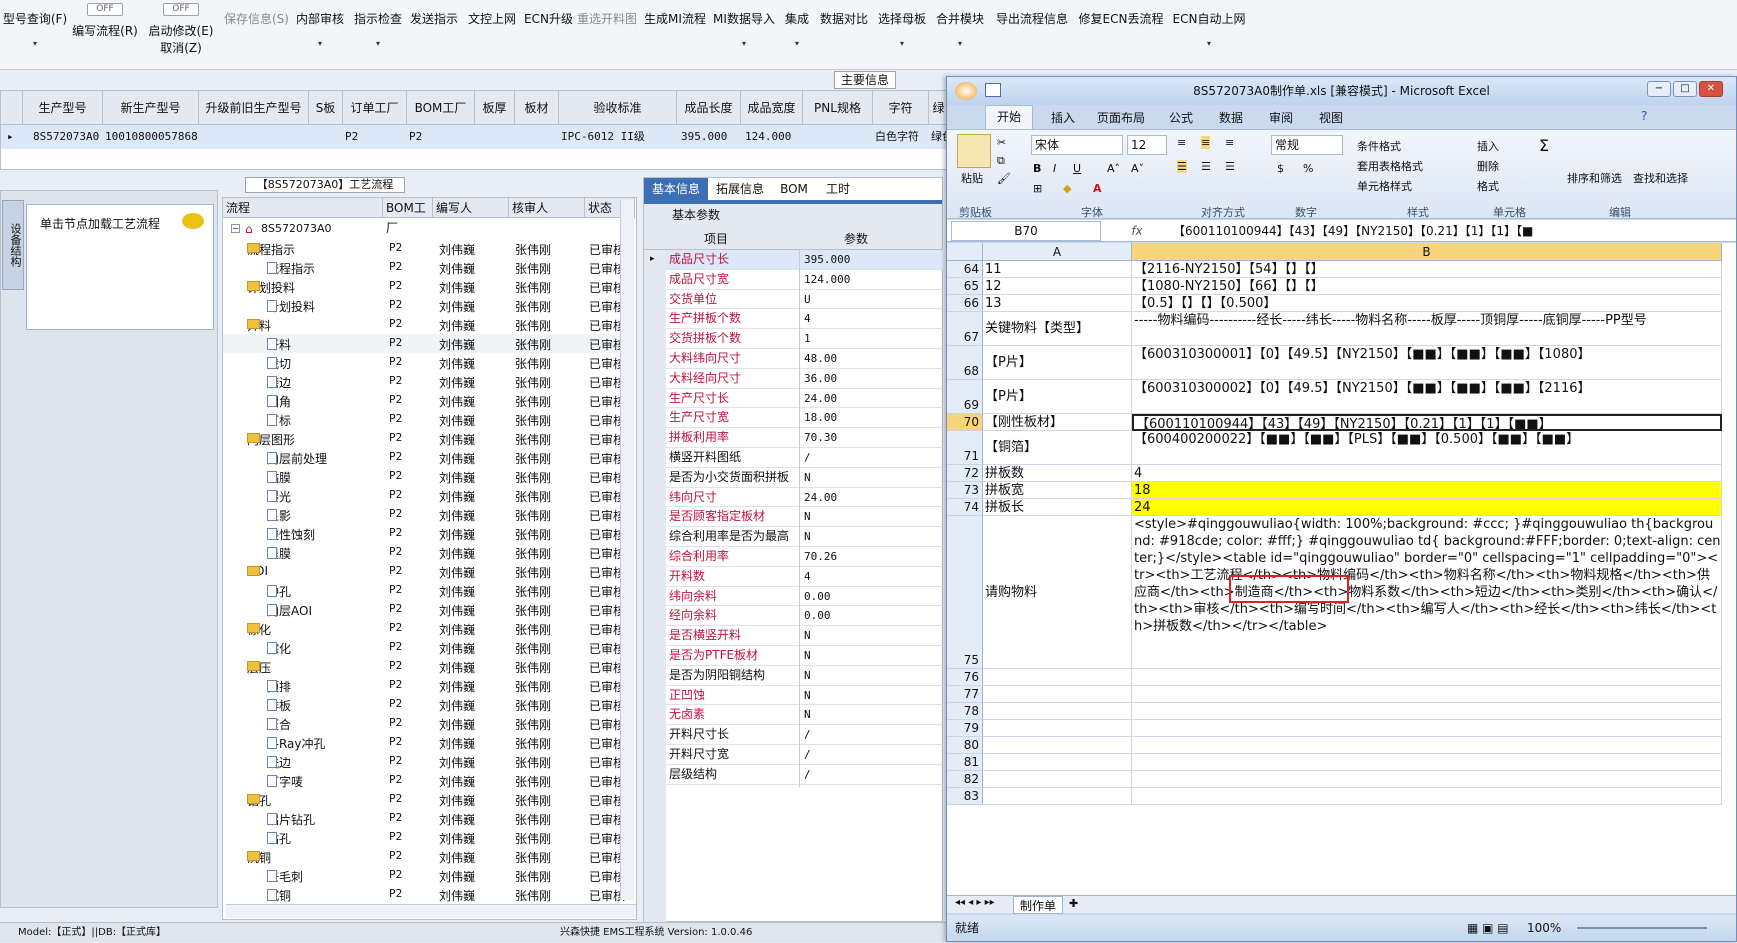 This screenshot has height=943, width=1737. What do you see at coordinates (820, 437) in the screenshot?
I see `property-value: 70.30` at bounding box center [820, 437].